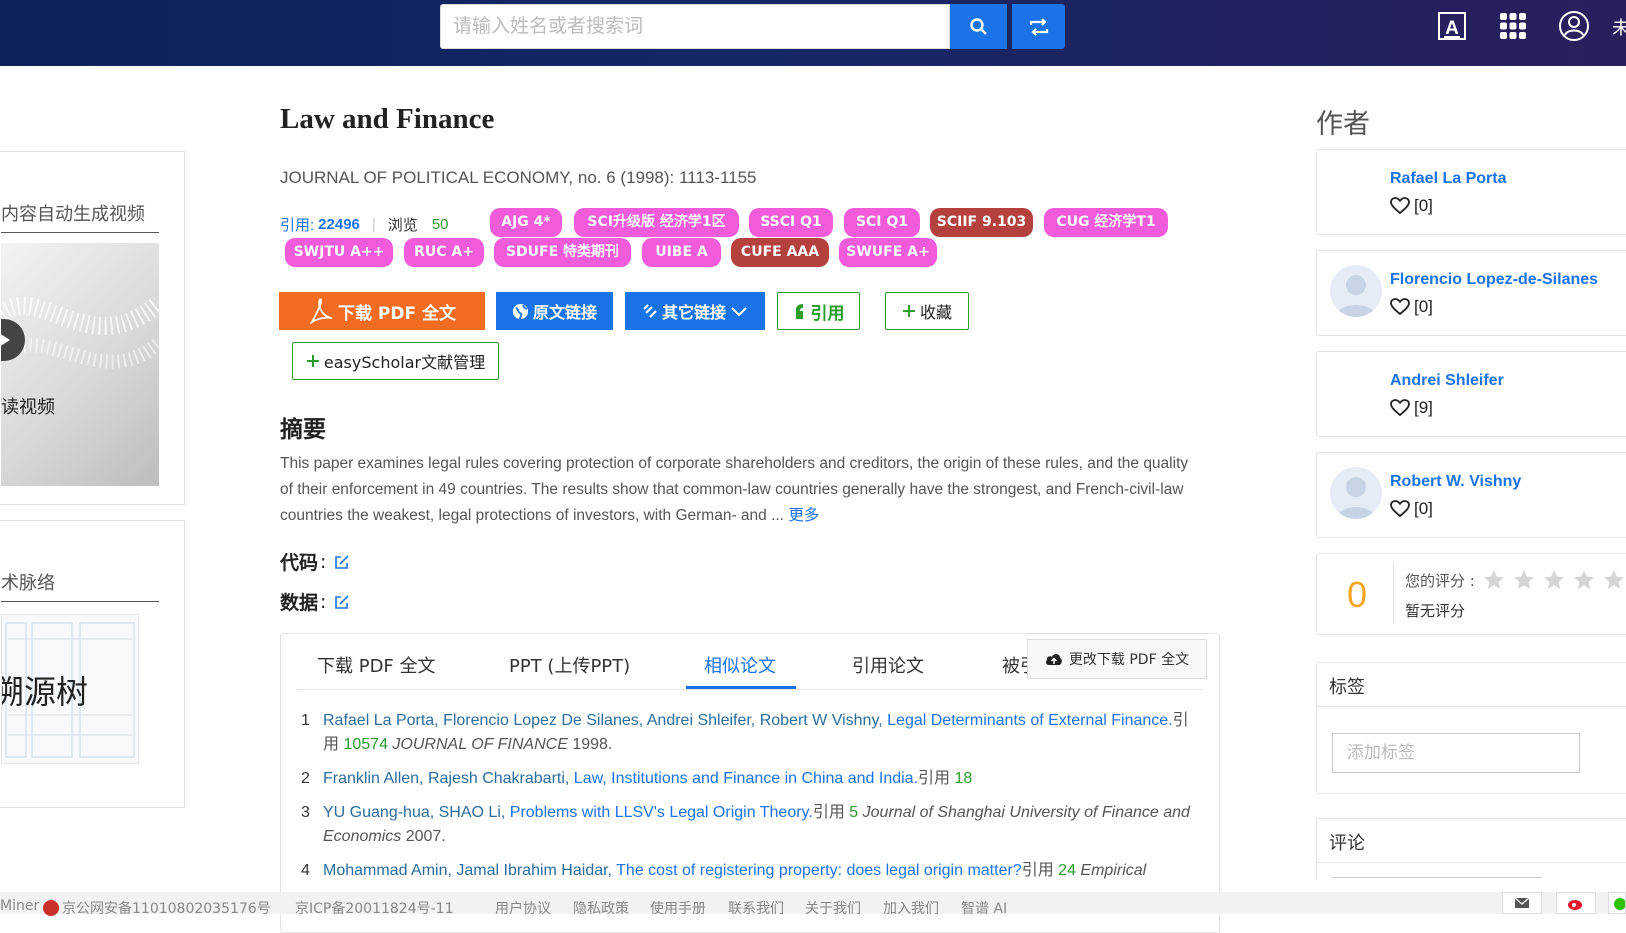  I want to click on author-name: Andrei Shleifer, so click(1447, 381).